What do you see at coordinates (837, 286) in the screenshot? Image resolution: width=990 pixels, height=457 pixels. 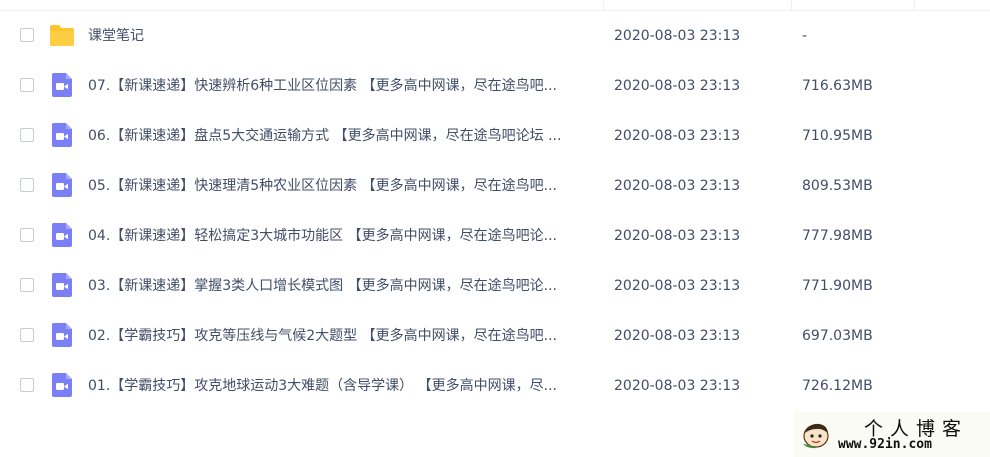 I see `file-size: 771.90MB` at bounding box center [837, 286].